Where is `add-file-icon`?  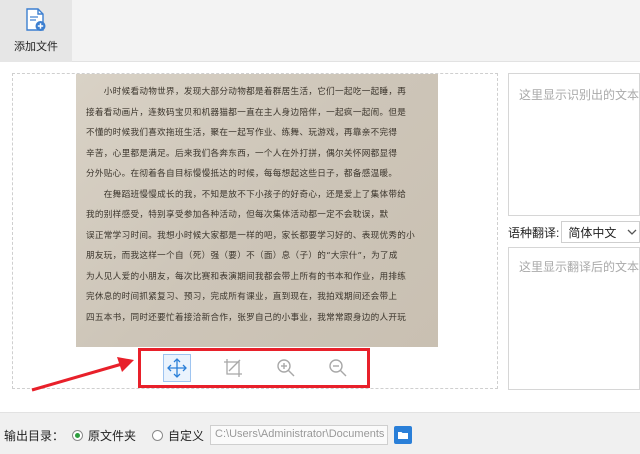 add-file-icon is located at coordinates (36, 19).